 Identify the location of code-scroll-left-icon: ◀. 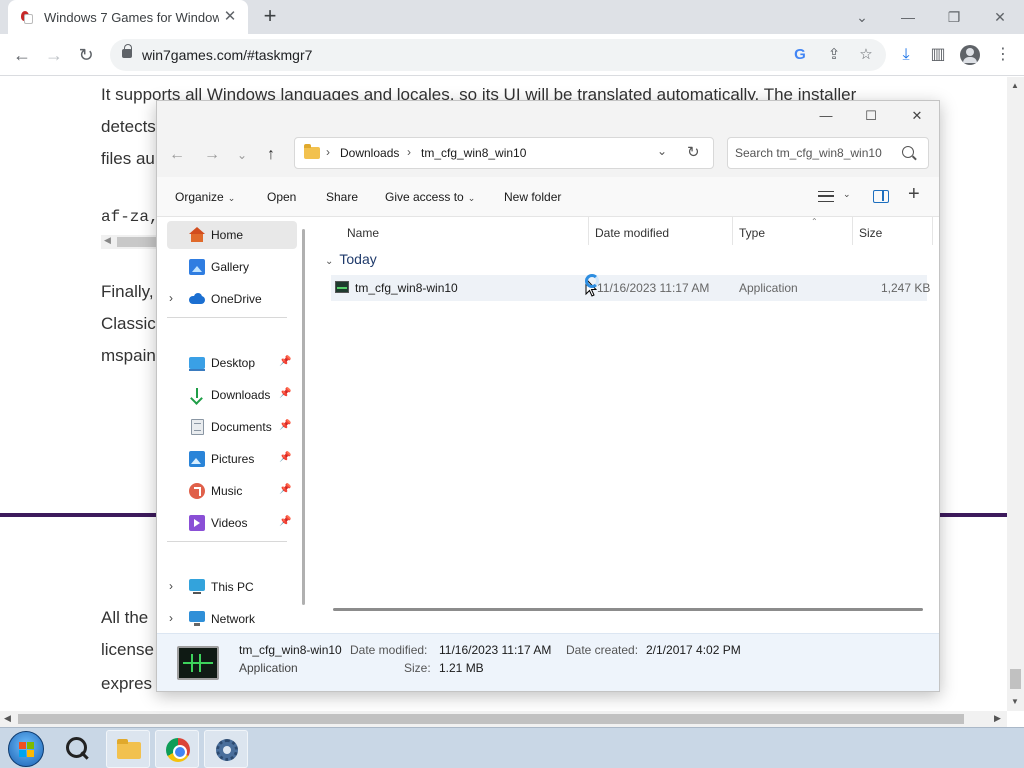
(107, 240).